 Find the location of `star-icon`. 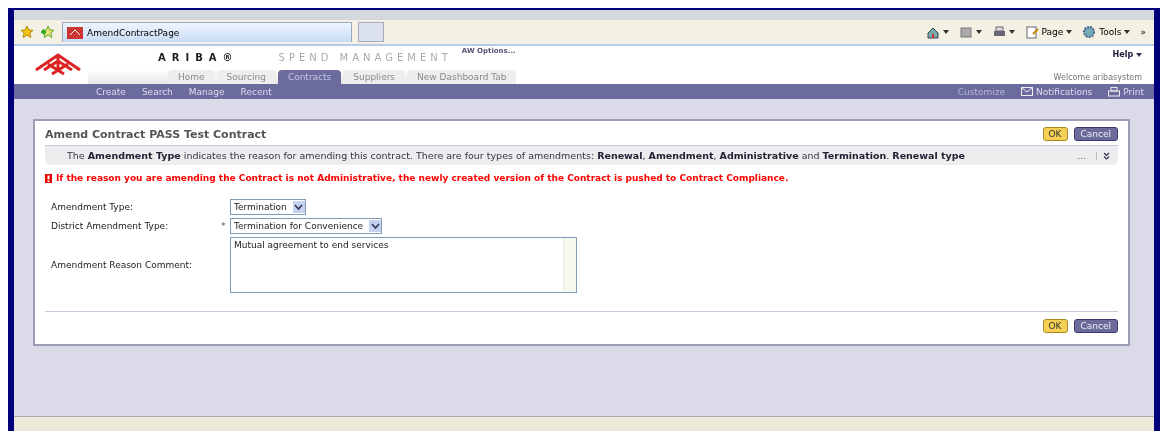

star-icon is located at coordinates (27, 32).